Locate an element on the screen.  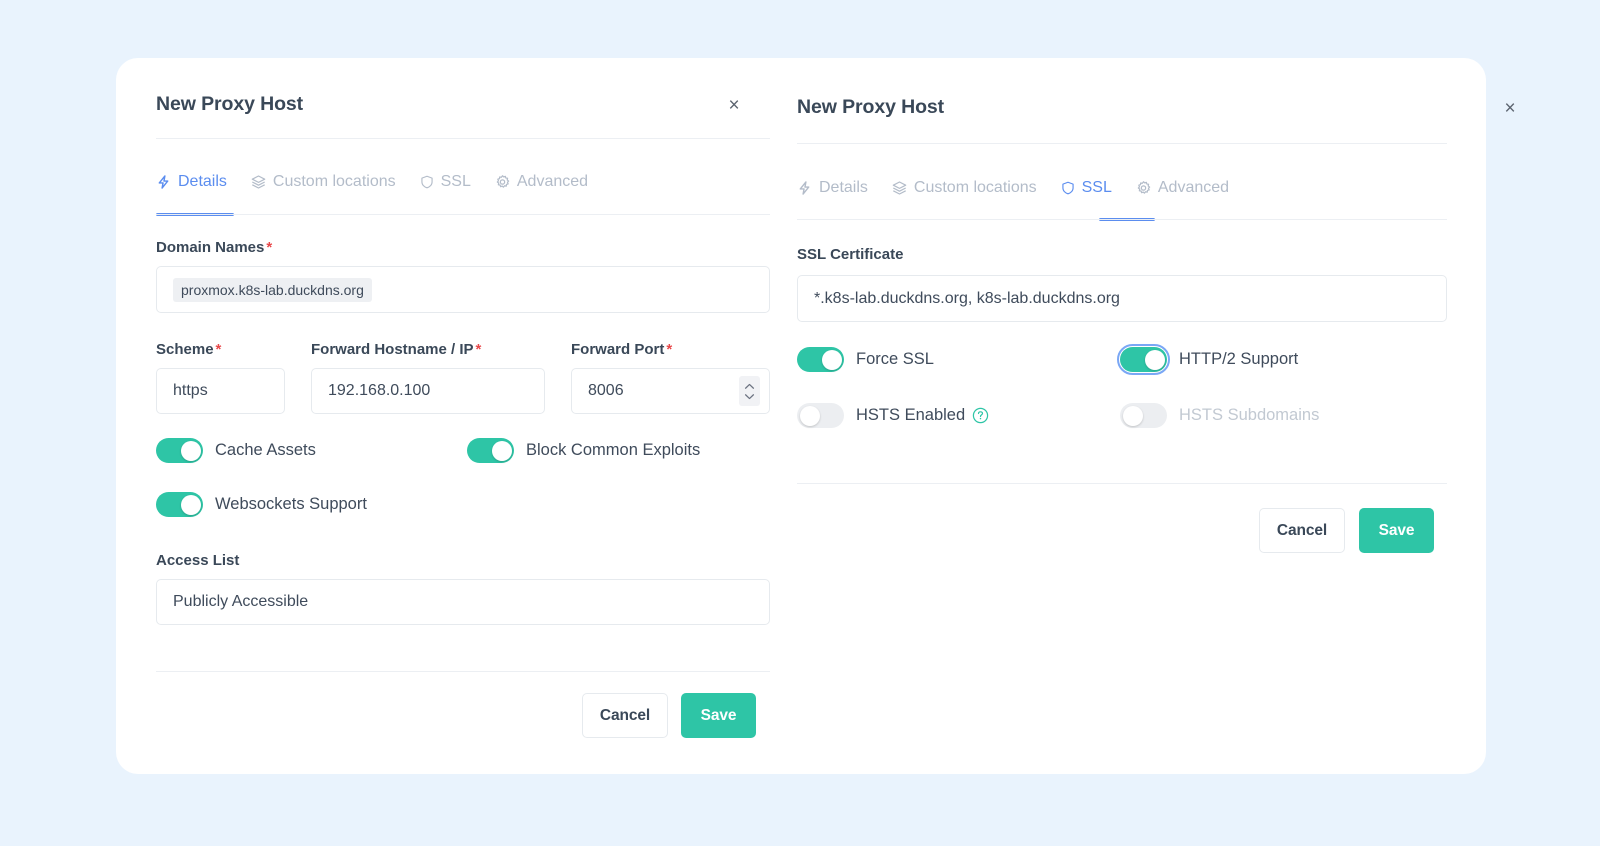
right-tabs-divider is located at coordinates (1122, 219).